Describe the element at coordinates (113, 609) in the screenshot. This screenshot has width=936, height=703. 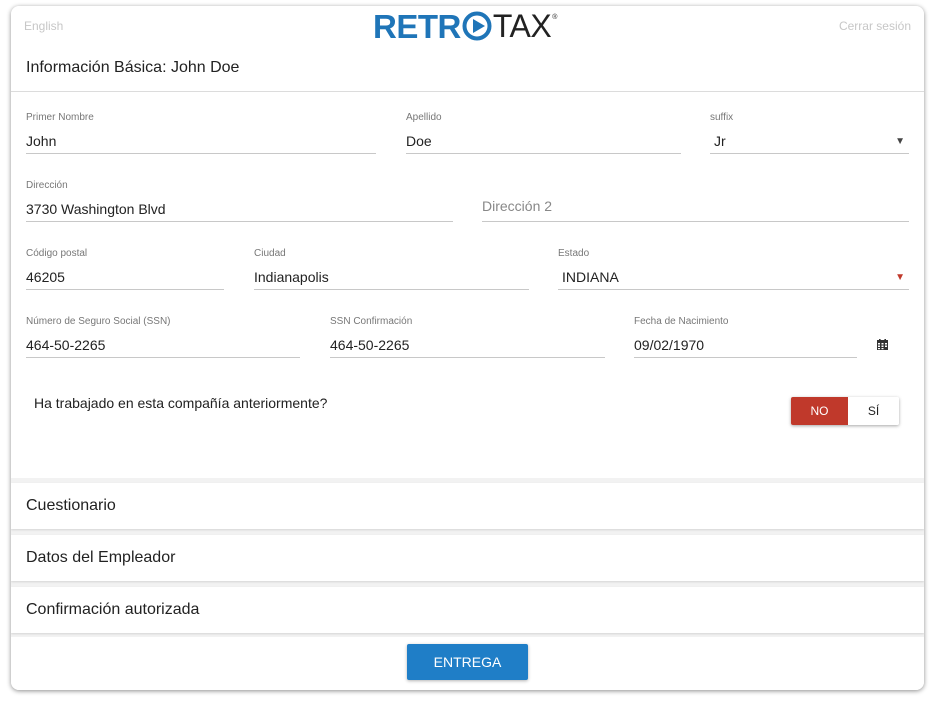
I see `accordion-title: Confirmación autorizada` at that location.